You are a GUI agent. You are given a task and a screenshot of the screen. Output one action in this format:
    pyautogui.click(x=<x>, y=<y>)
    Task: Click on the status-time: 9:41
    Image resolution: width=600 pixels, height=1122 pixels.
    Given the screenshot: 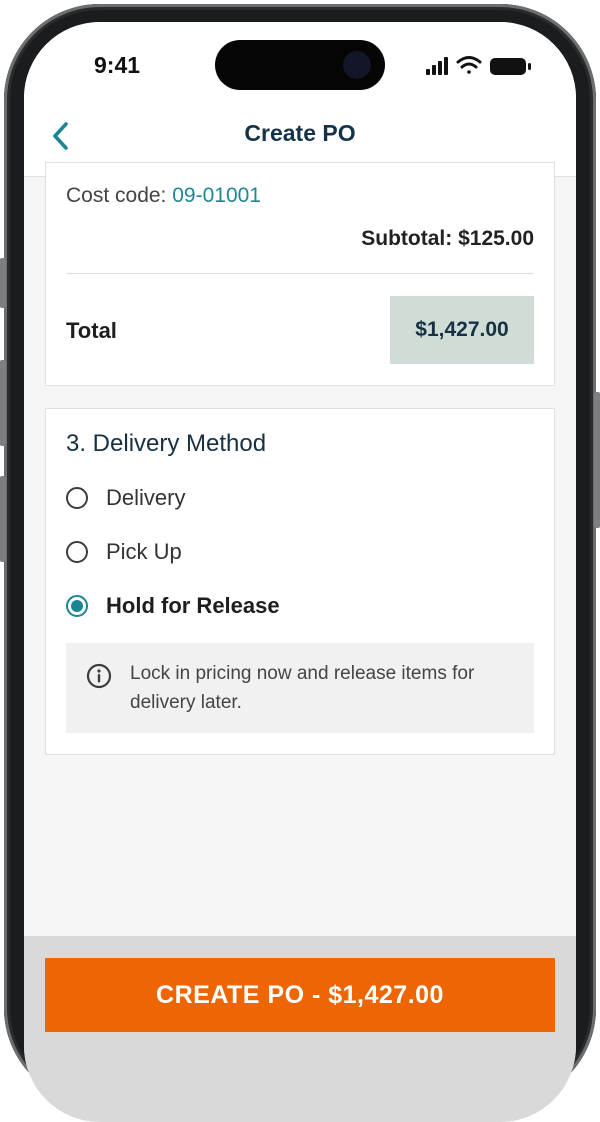 What is the action you would take?
    pyautogui.click(x=117, y=65)
    